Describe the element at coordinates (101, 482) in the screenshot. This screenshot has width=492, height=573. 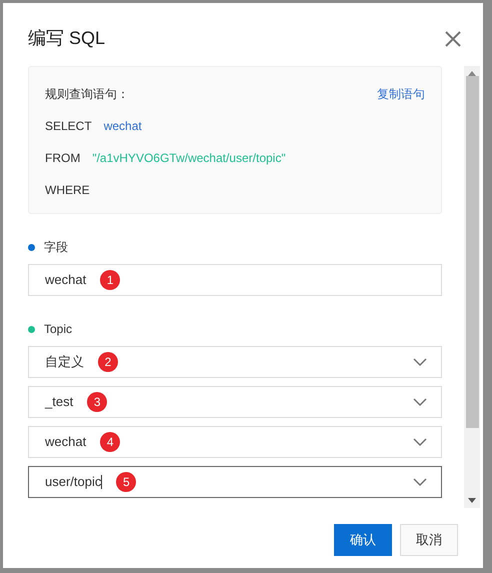
I see `text-cursor` at that location.